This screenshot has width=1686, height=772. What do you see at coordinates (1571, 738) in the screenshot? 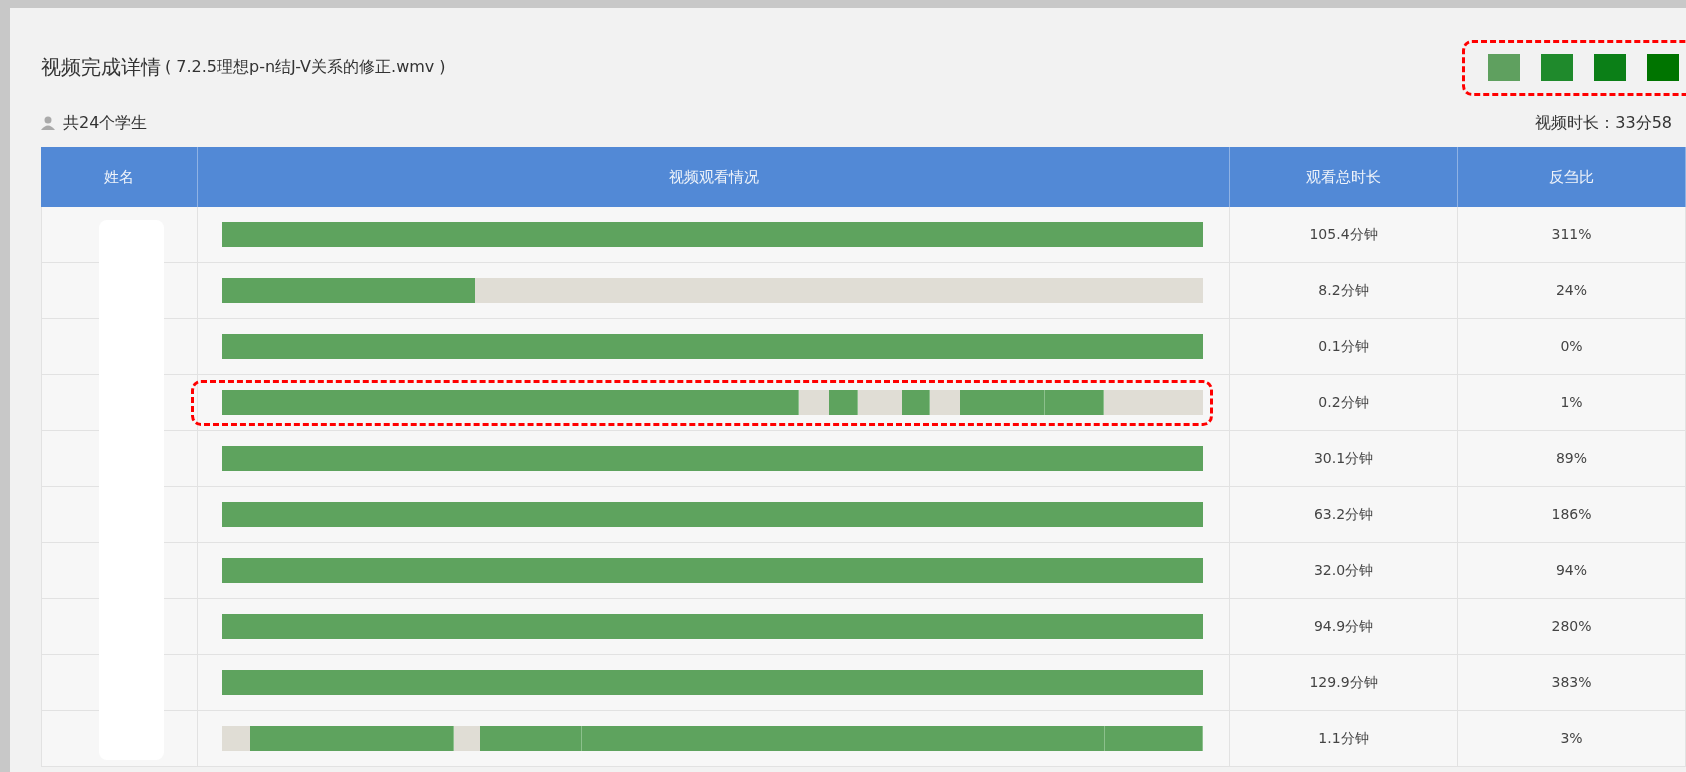
I see `table-cell-text: 3%` at bounding box center [1571, 738].